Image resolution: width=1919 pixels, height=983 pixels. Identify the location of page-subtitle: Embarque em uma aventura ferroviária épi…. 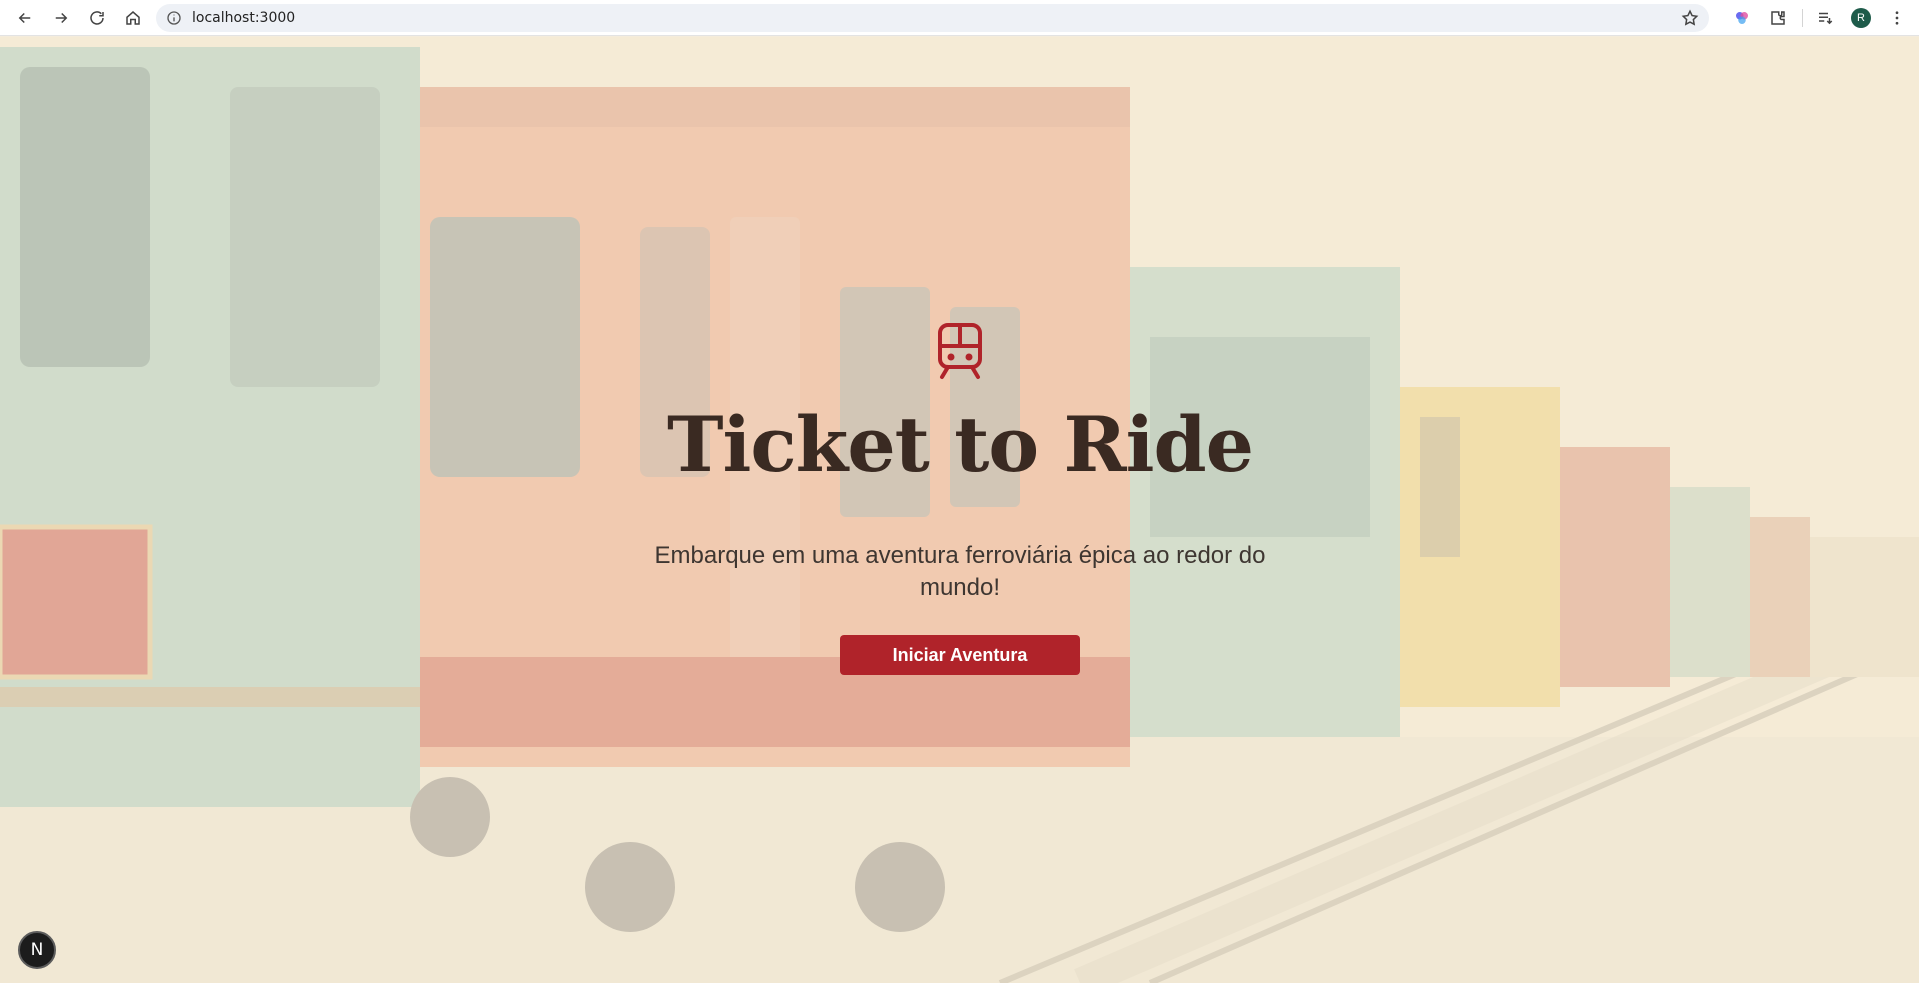
(960, 571).